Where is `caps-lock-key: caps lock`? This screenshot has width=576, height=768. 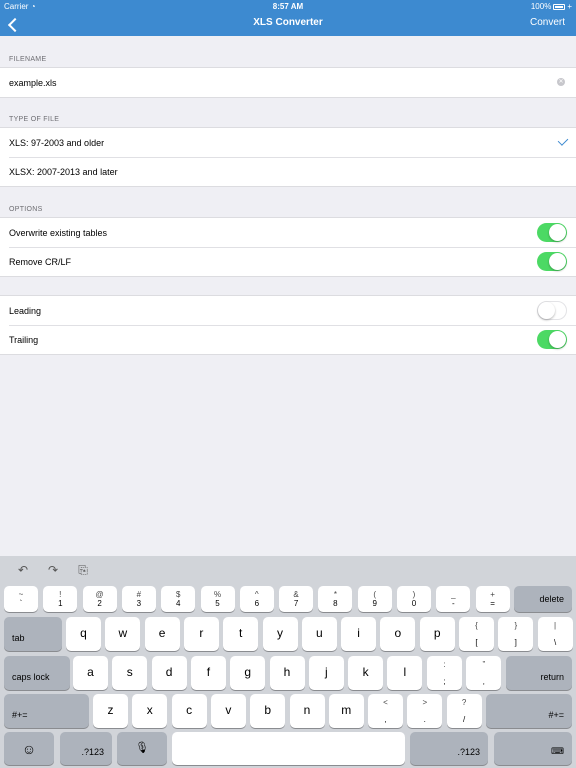
caps-lock-key: caps lock is located at coordinates (37, 673).